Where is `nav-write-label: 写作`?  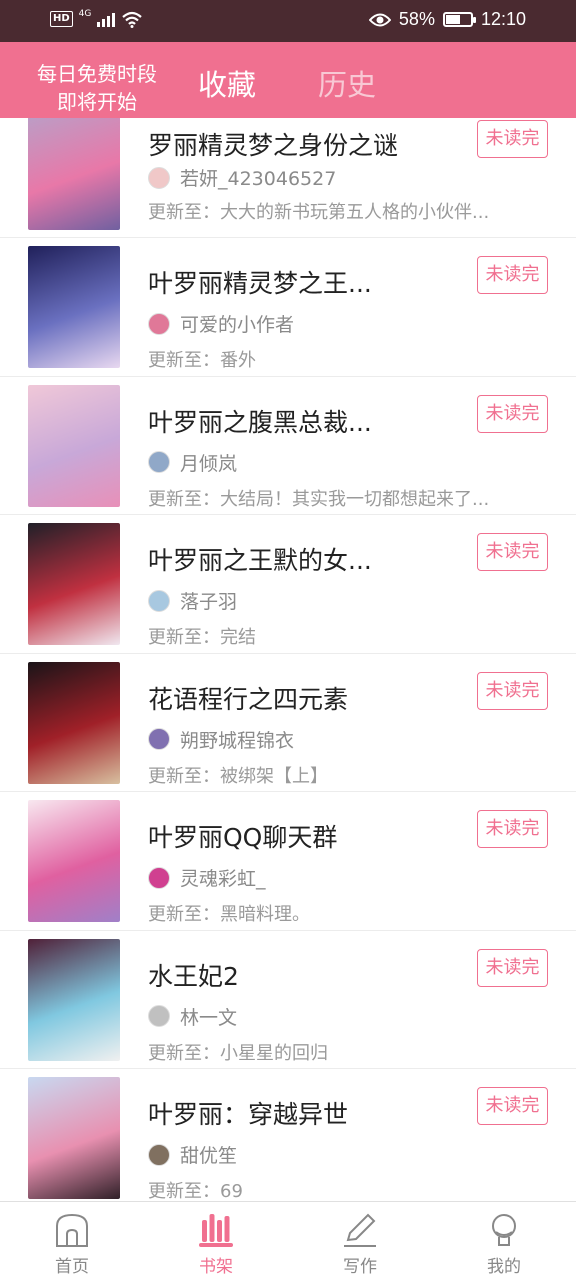 nav-write-label: 写作 is located at coordinates (360, 1267).